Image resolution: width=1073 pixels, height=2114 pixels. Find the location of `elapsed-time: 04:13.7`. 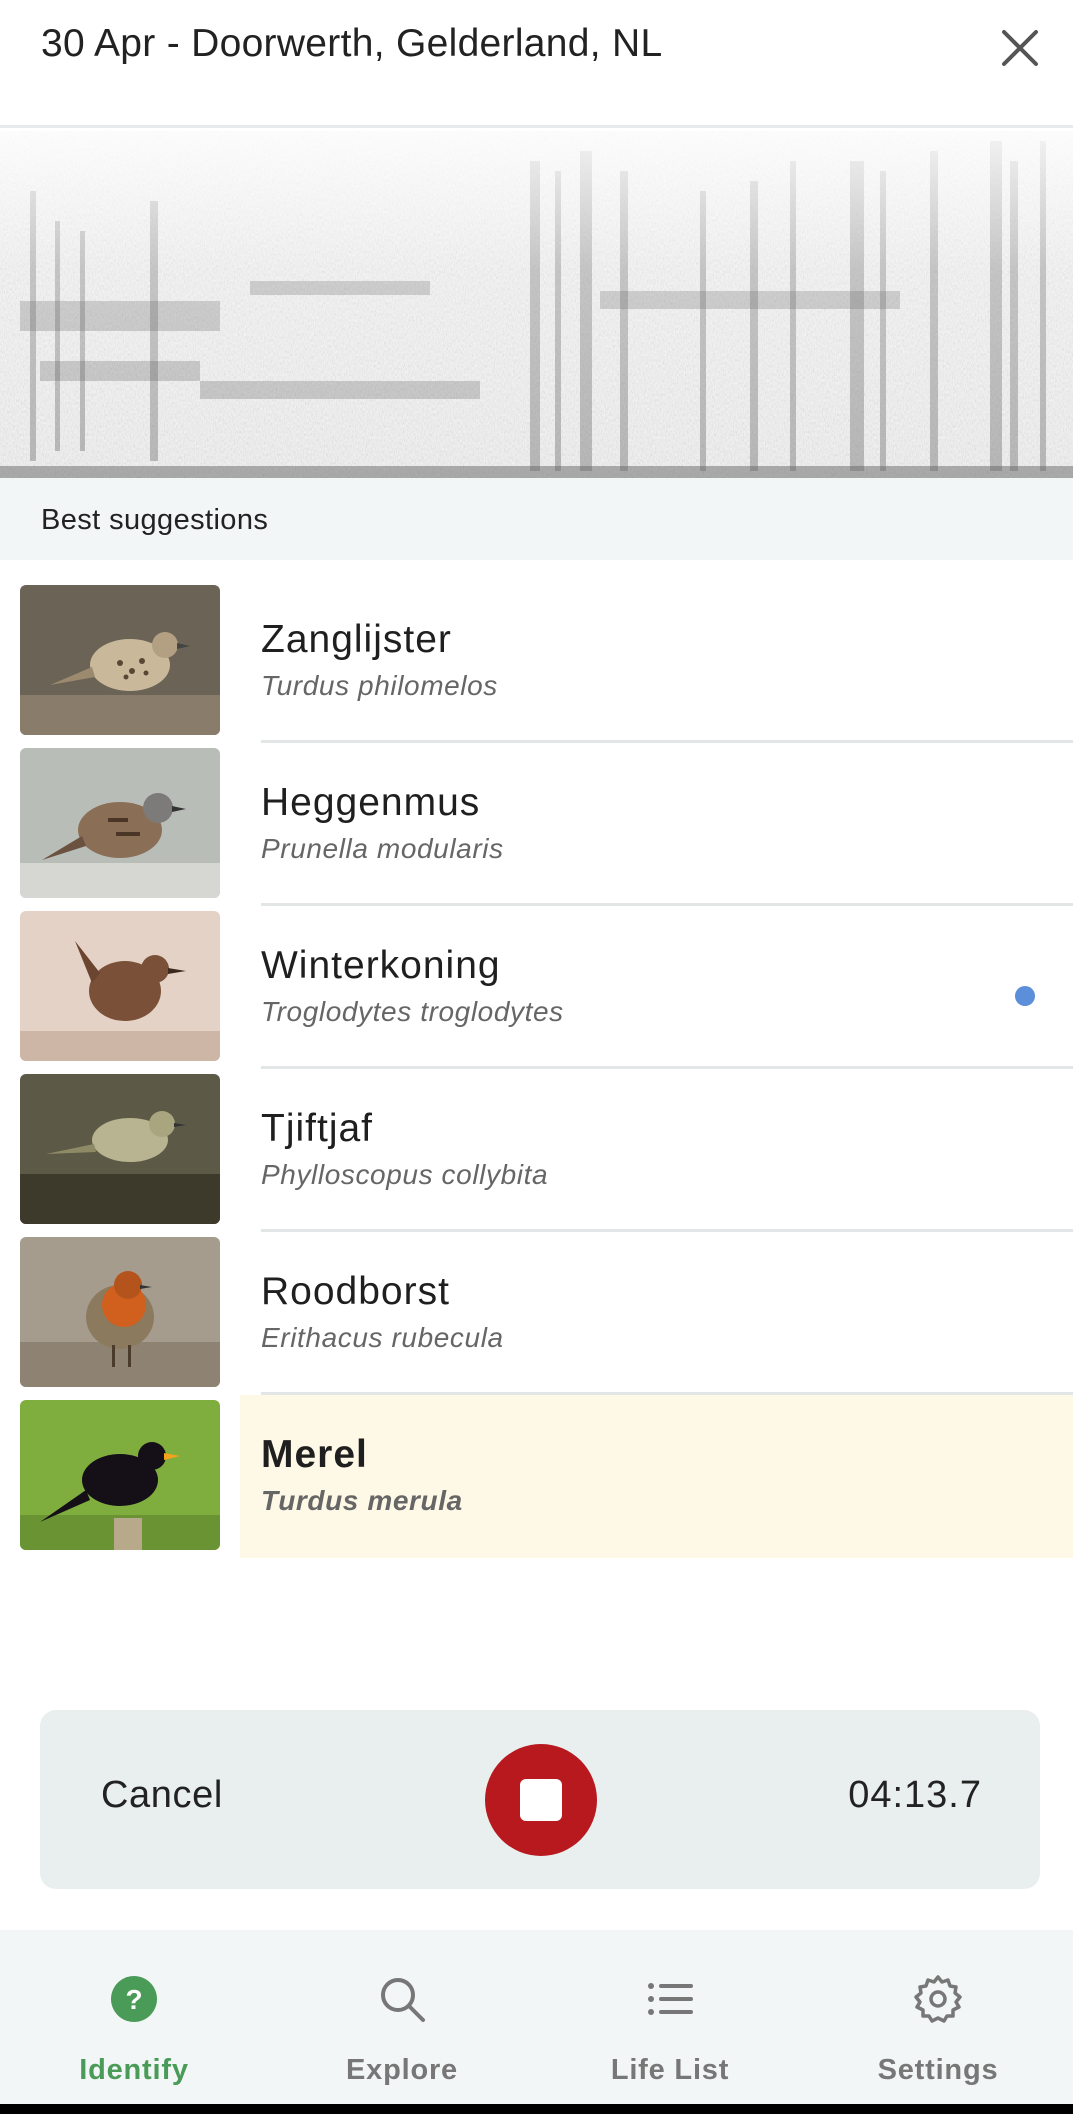

elapsed-time: 04:13.7 is located at coordinates (915, 1795).